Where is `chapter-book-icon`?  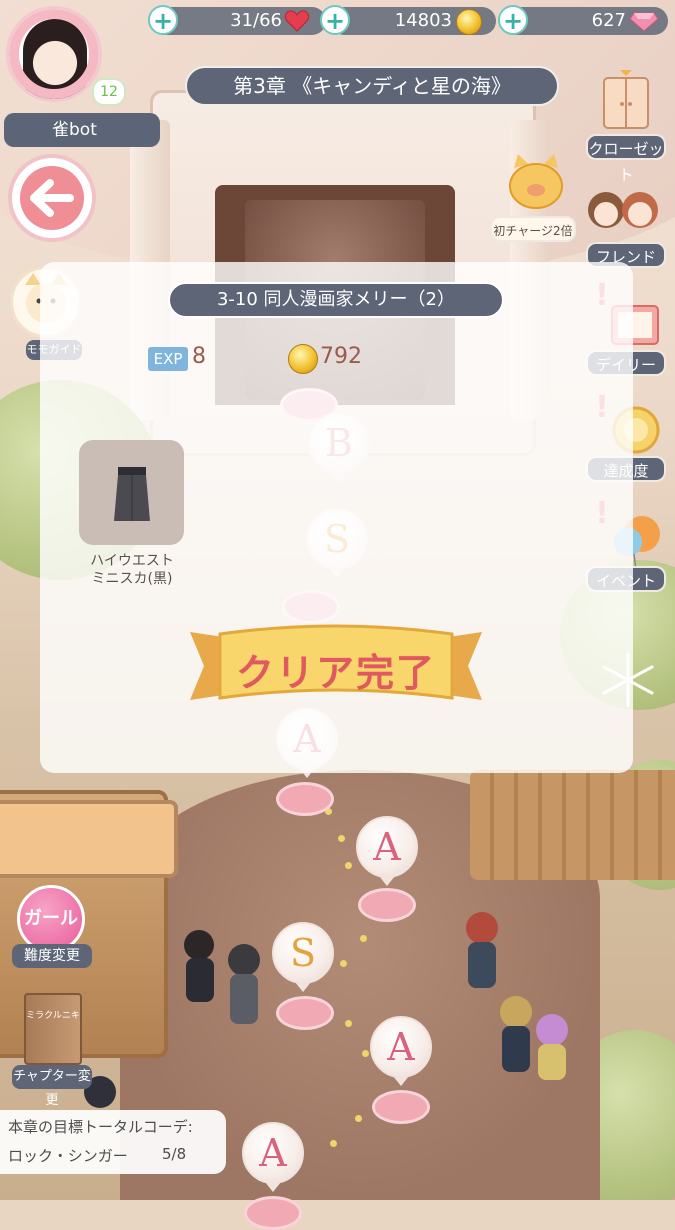
chapter-book-icon is located at coordinates (53, 1029).